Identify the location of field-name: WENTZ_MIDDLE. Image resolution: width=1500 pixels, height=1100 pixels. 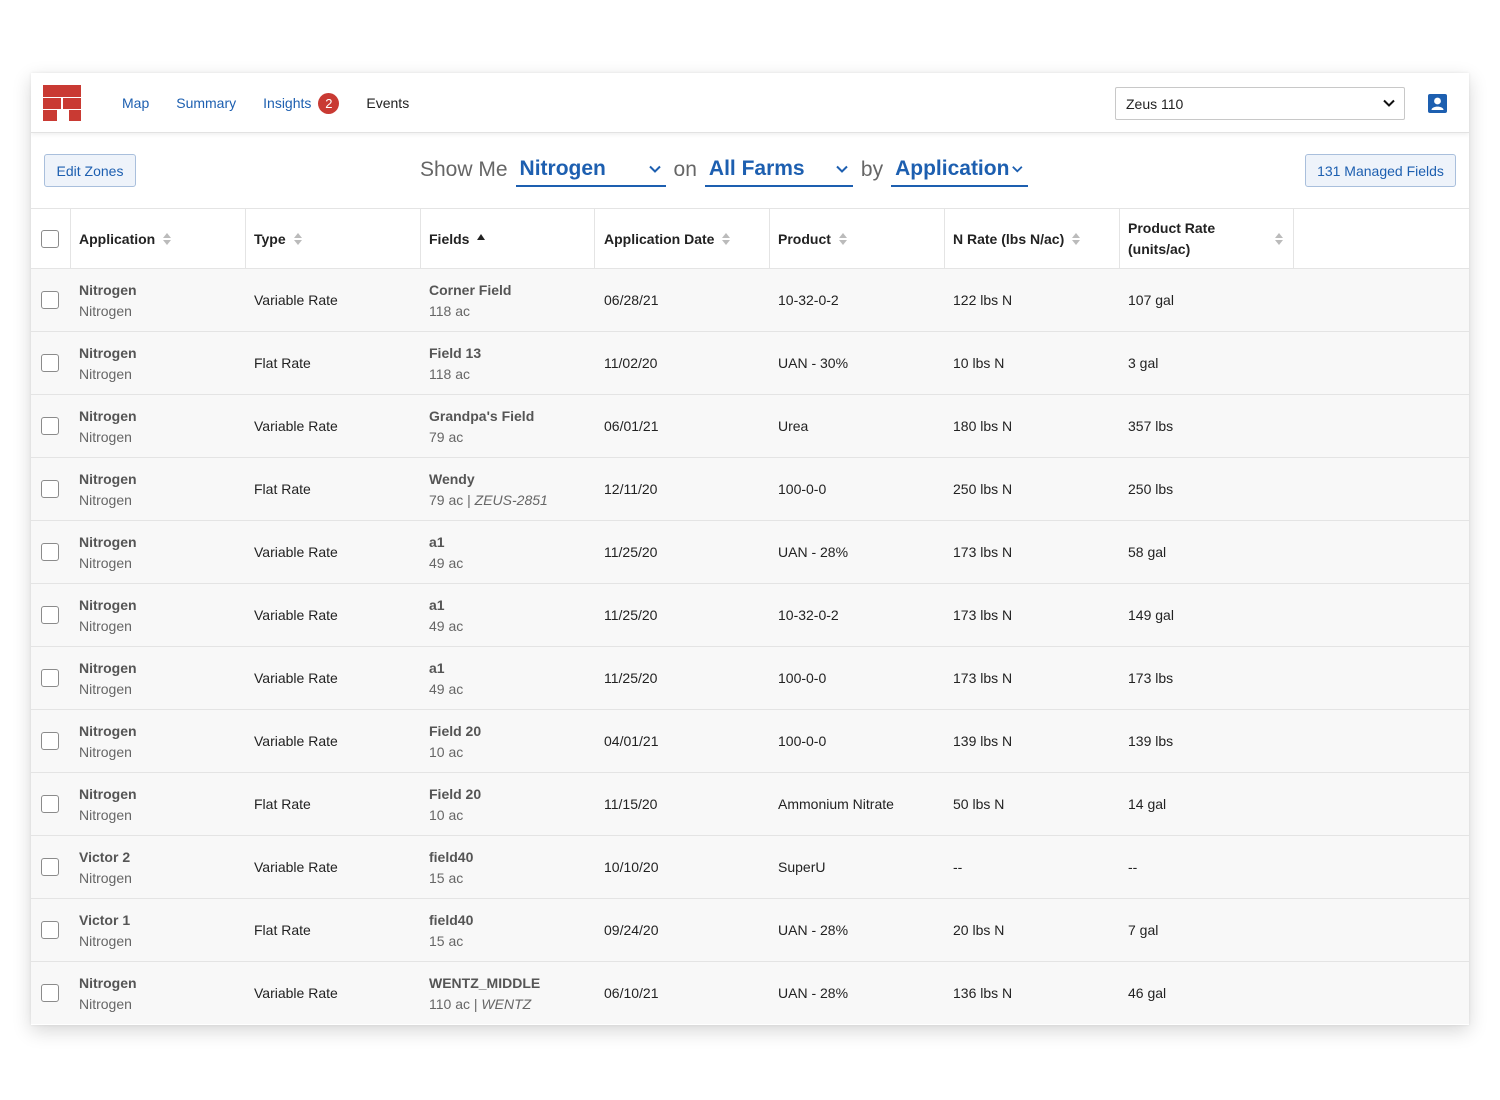
(484, 983).